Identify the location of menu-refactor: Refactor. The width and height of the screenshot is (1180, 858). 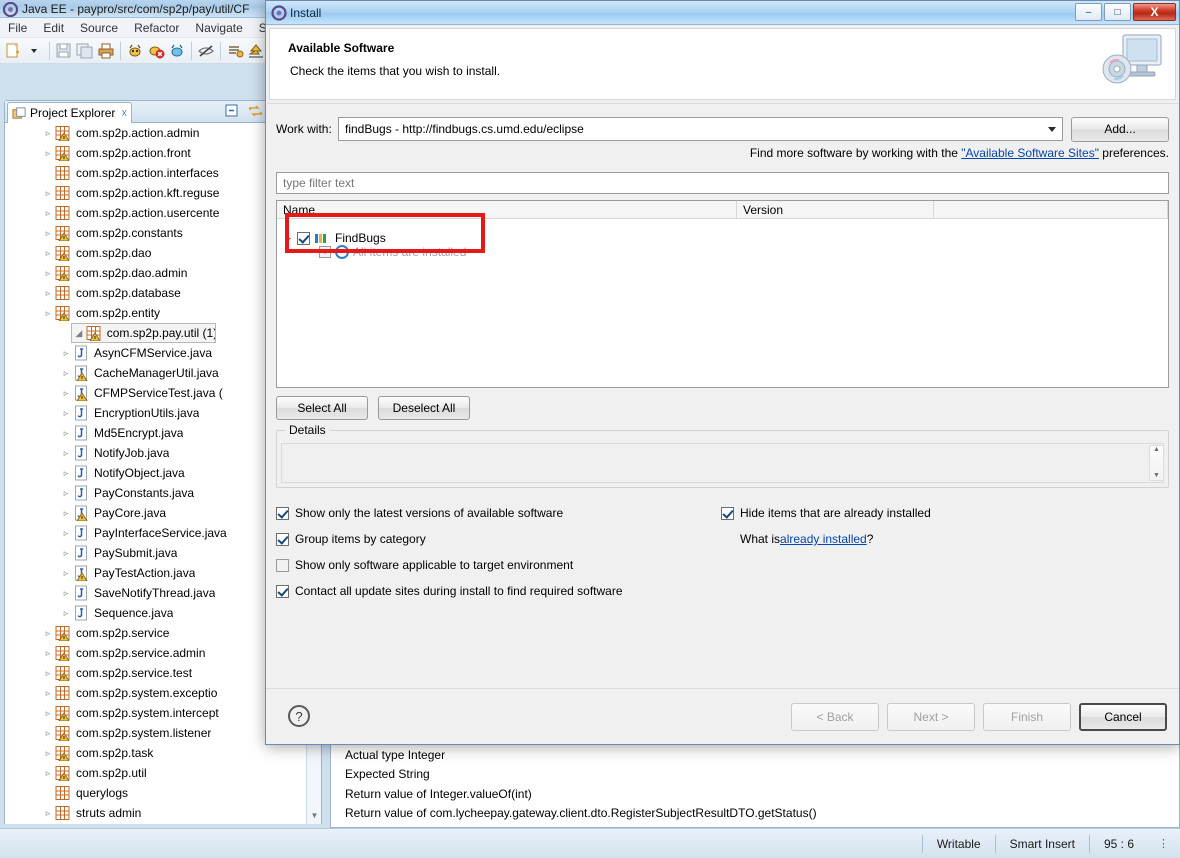
(156, 28).